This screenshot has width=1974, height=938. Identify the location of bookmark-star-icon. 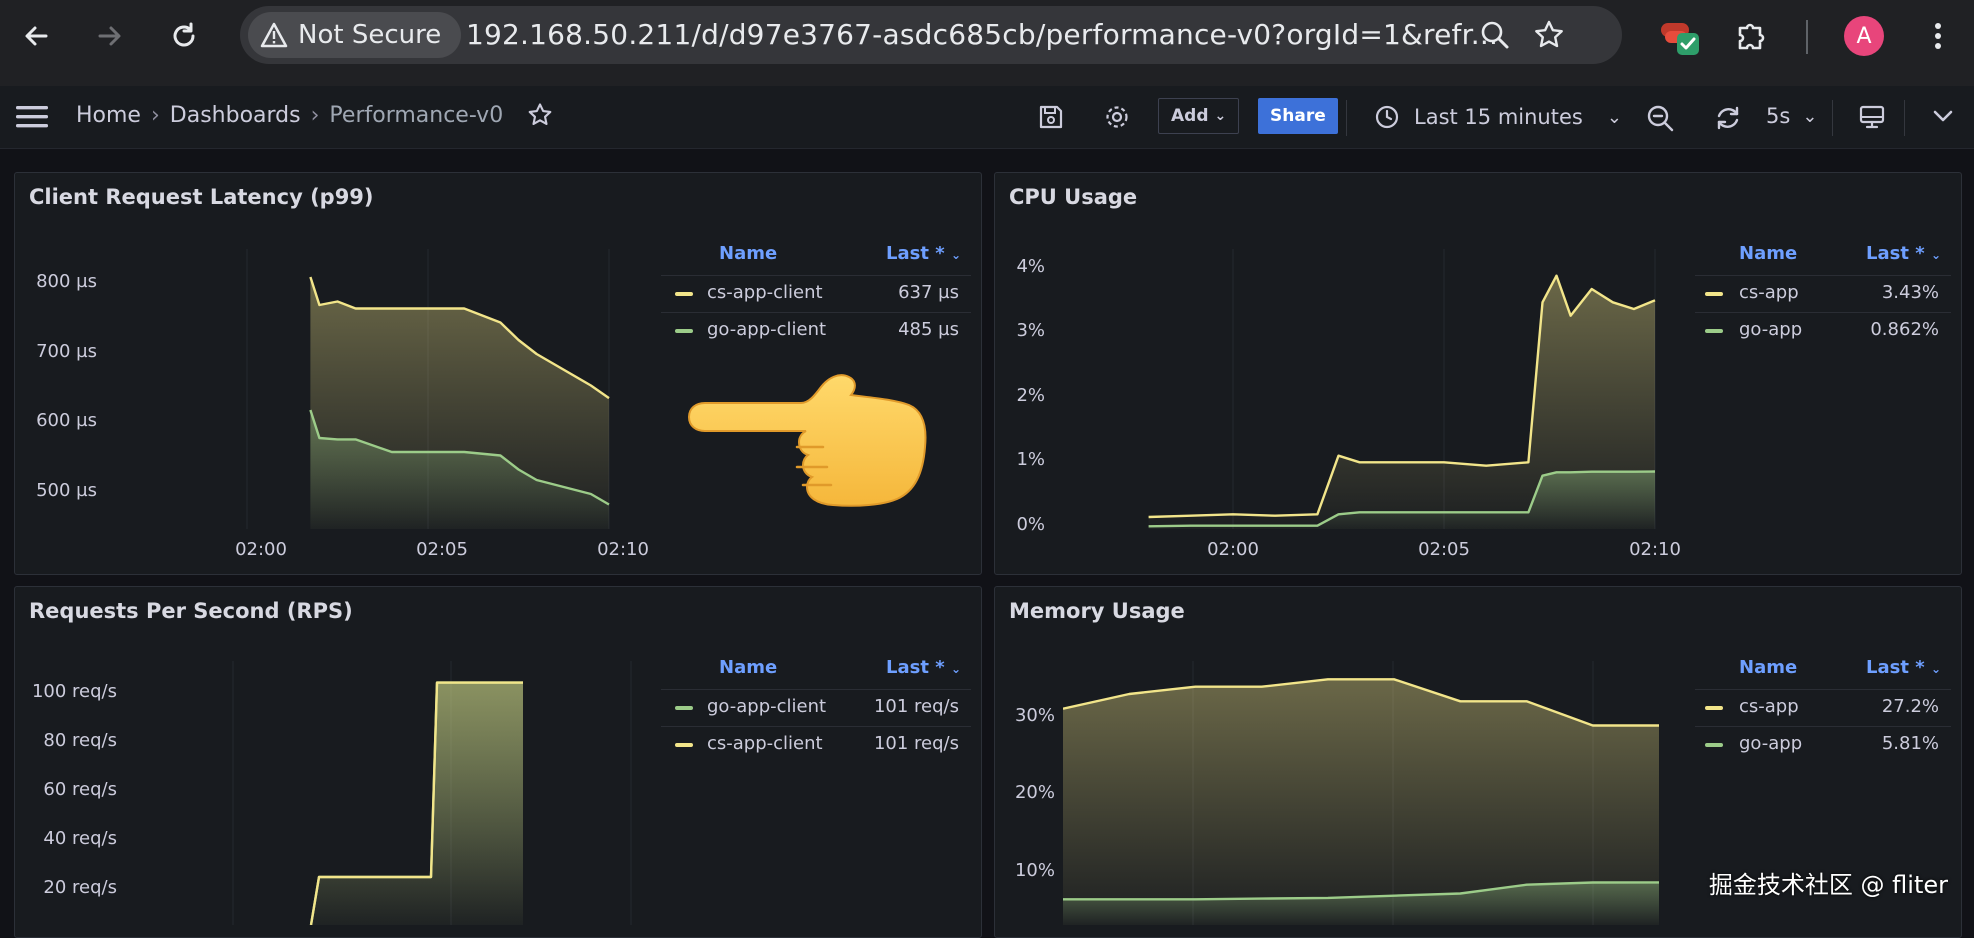
(1549, 35).